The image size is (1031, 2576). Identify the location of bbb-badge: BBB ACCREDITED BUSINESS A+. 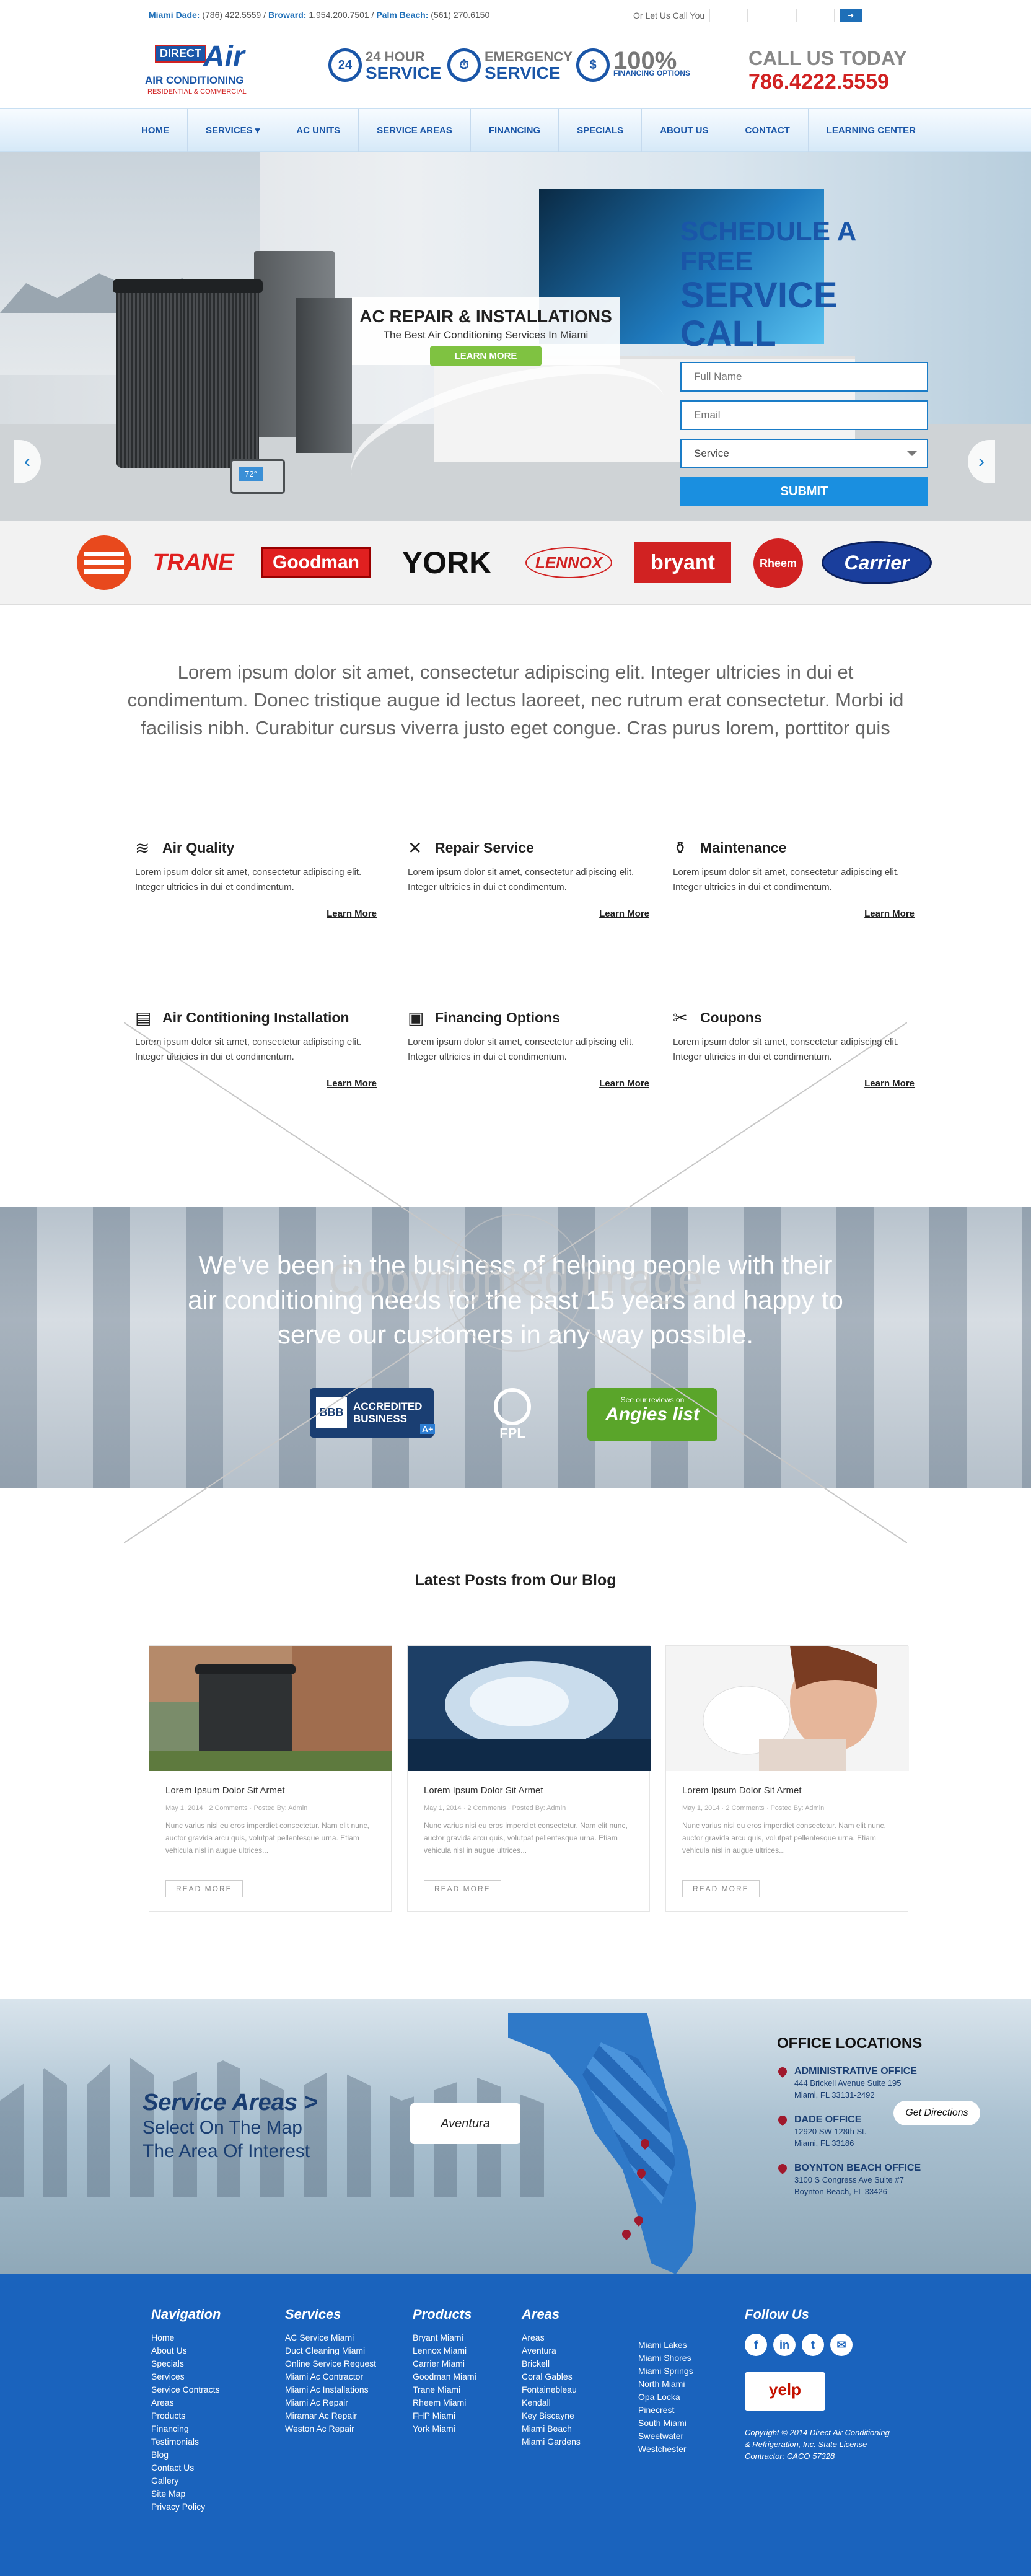
(373, 1413).